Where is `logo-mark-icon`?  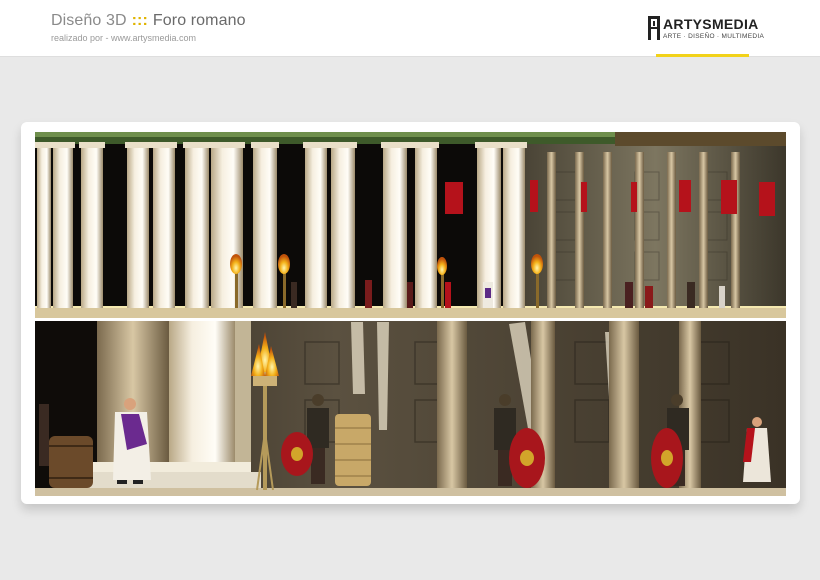 logo-mark-icon is located at coordinates (654, 28).